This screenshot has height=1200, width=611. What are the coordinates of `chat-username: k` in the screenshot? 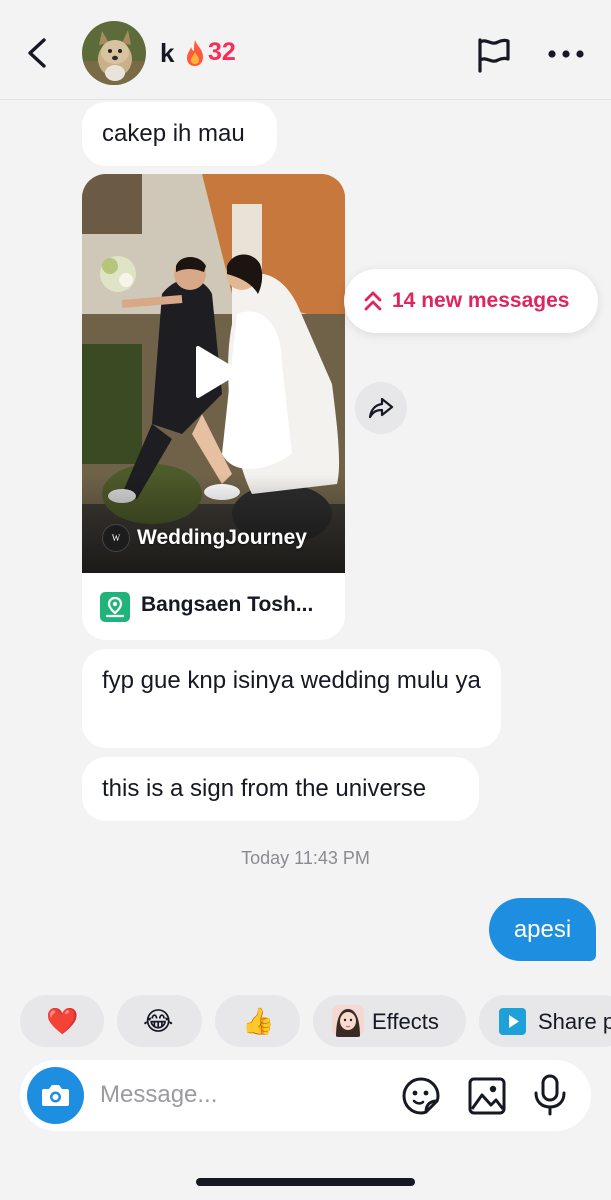 It's located at (167, 53).